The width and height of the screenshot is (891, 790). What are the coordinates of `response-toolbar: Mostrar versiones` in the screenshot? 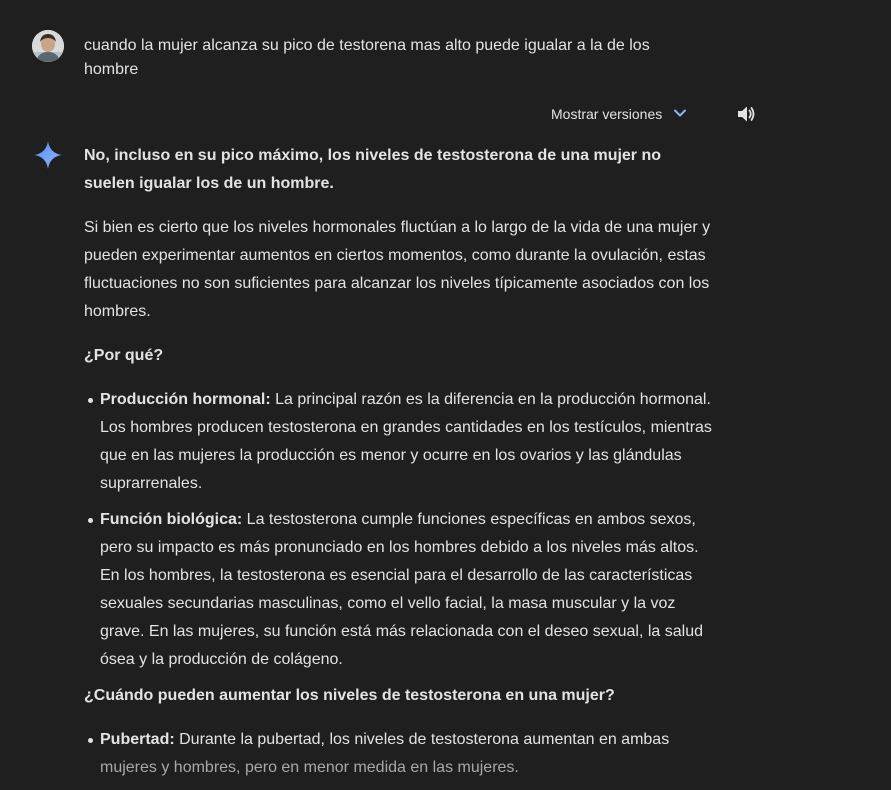 It's located at (619, 114).